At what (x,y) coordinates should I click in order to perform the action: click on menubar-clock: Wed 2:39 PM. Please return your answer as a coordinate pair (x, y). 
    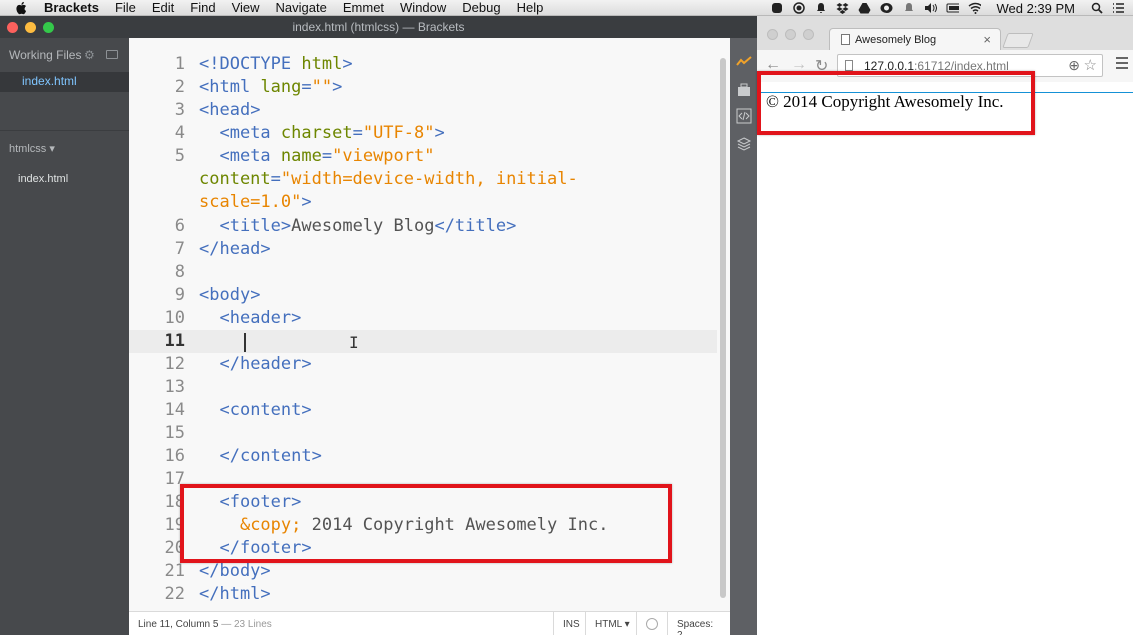
    Looking at the image, I should click on (1035, 8).